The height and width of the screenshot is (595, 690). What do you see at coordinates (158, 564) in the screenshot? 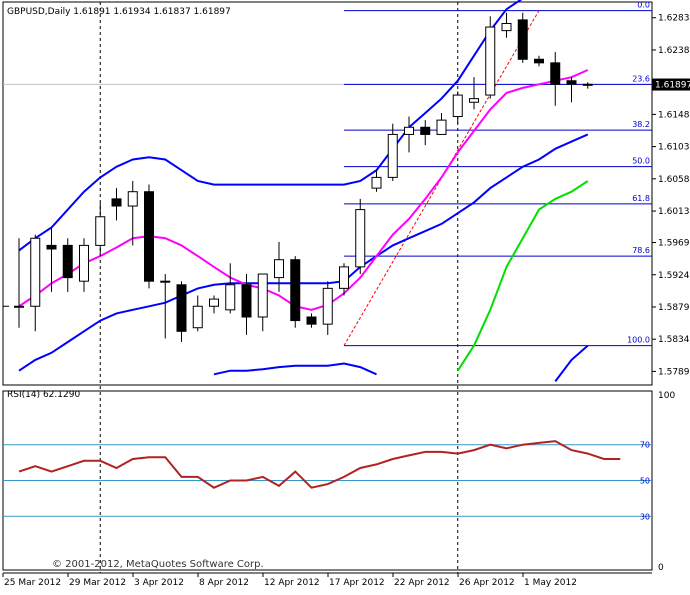
I see `copyright-text: © 2001-2012, MetaQuotes Software Corp.` at bounding box center [158, 564].